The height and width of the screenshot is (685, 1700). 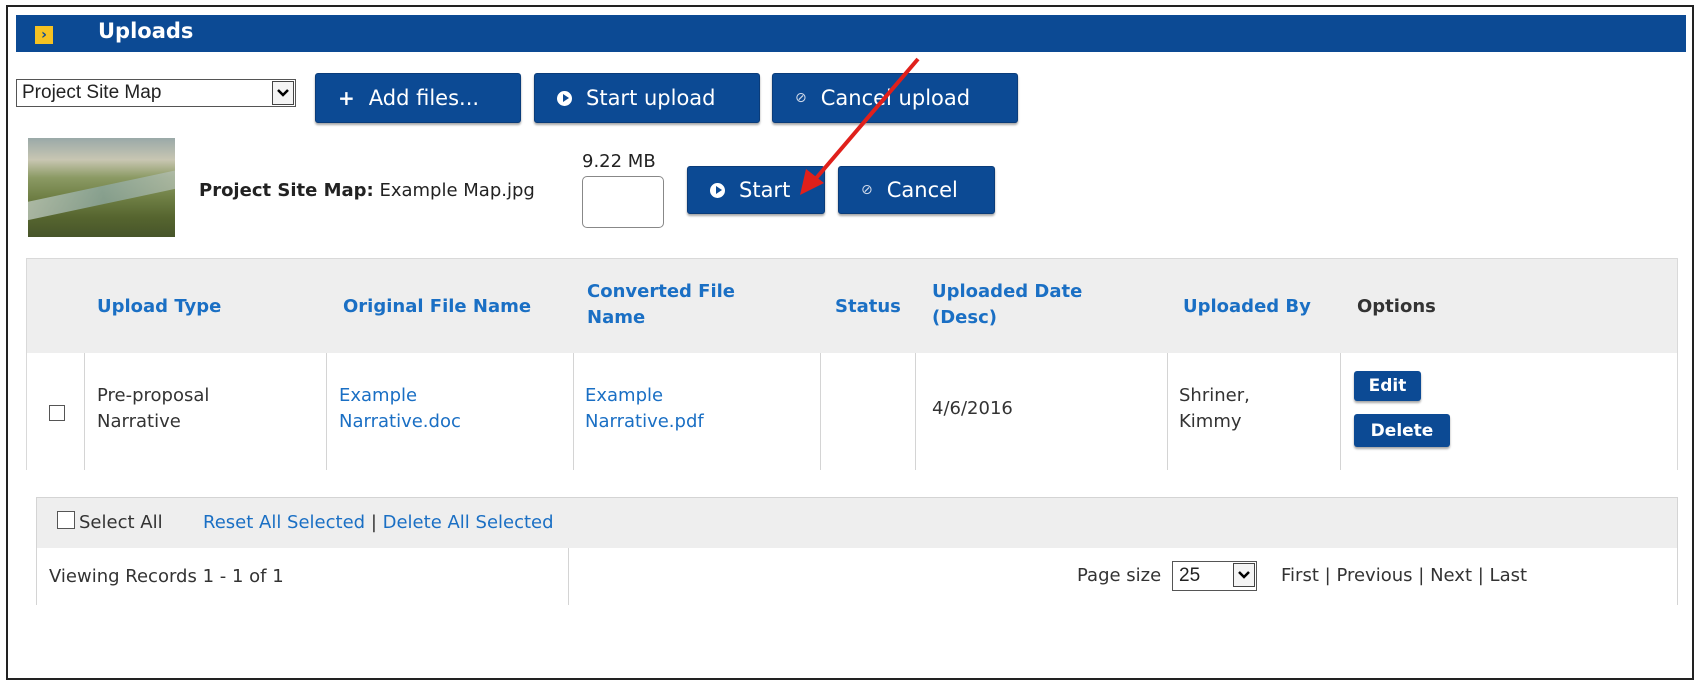 What do you see at coordinates (1214, 576) in the screenshot?
I see `page-size-select: 25` at bounding box center [1214, 576].